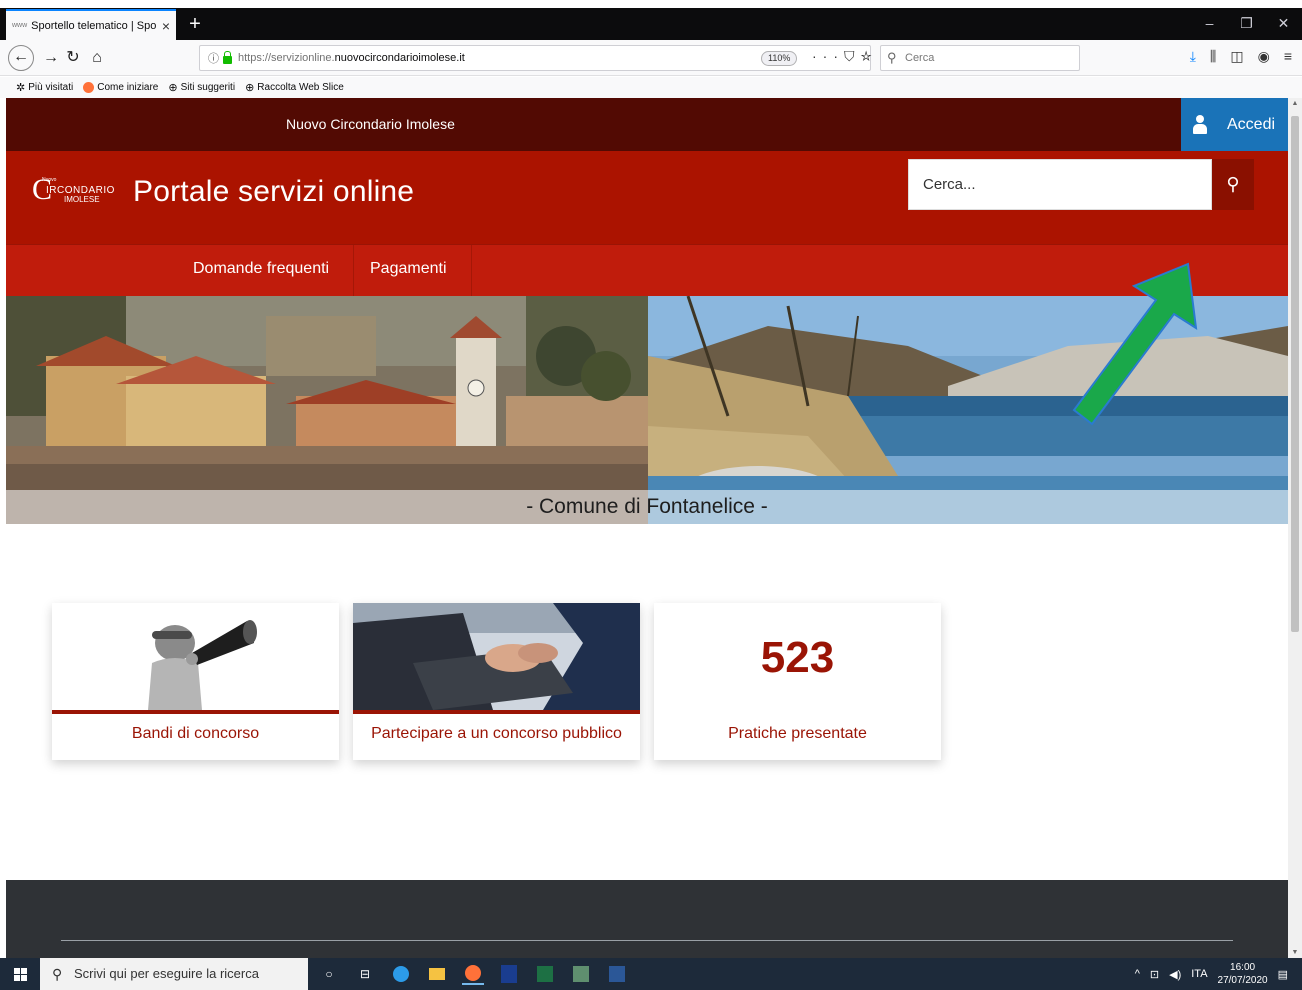 This screenshot has width=1302, height=990. Describe the element at coordinates (1209, 24) in the screenshot. I see `minimize-icon: –` at that location.